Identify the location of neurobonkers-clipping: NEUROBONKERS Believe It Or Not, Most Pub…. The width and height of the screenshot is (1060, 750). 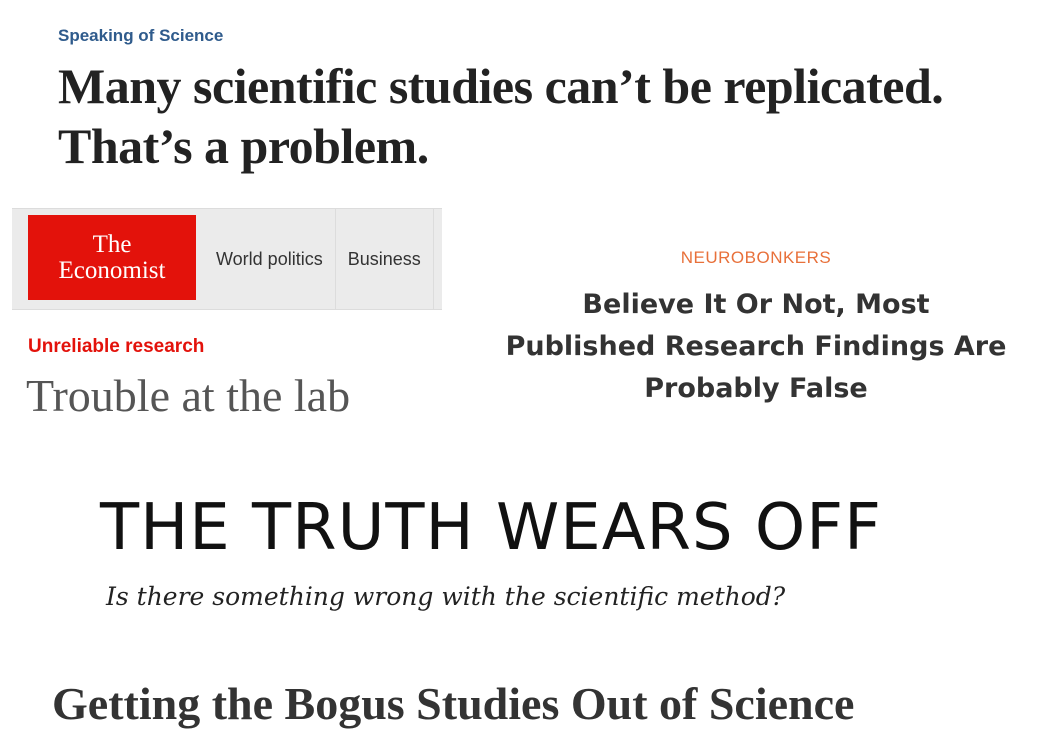
(756, 328).